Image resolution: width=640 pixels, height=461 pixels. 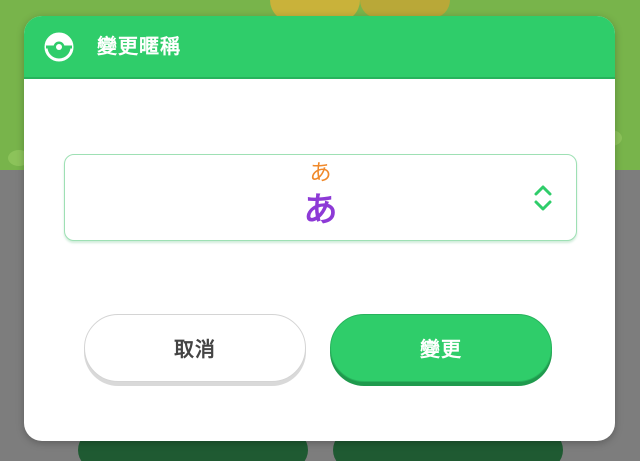 I want to click on dialog-title: 變更暱稱, so click(x=139, y=46).